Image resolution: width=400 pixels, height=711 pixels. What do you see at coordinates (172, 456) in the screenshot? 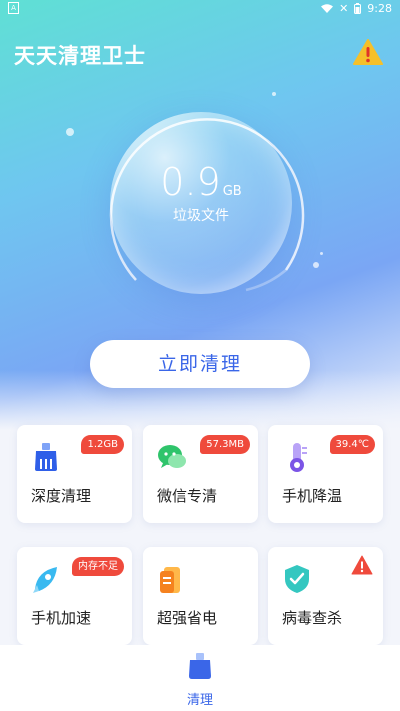
I see `wechat-icon` at bounding box center [172, 456].